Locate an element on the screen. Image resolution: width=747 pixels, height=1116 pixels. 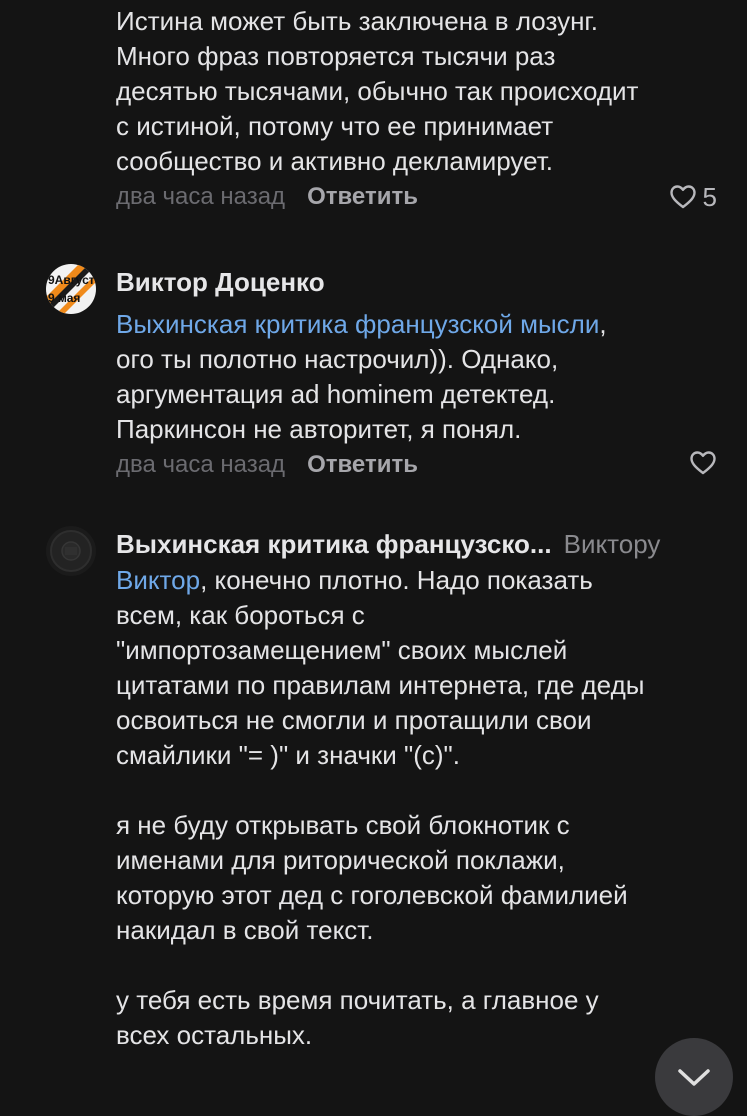
avatar-image is located at coordinates (71, 551).